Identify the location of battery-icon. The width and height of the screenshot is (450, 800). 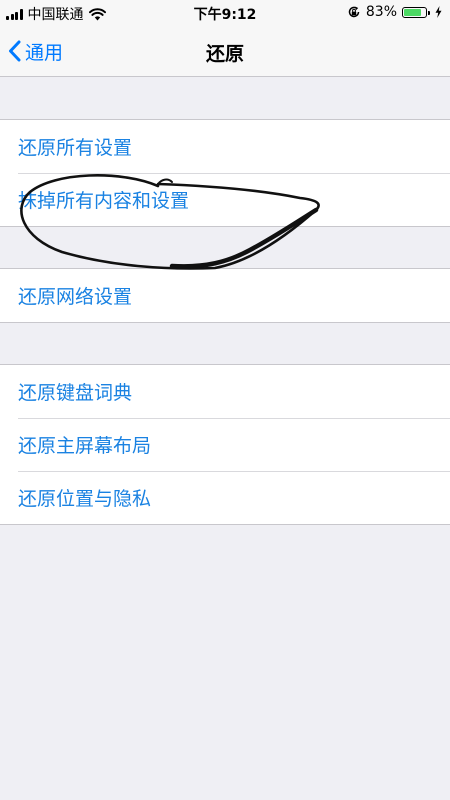
(416, 12).